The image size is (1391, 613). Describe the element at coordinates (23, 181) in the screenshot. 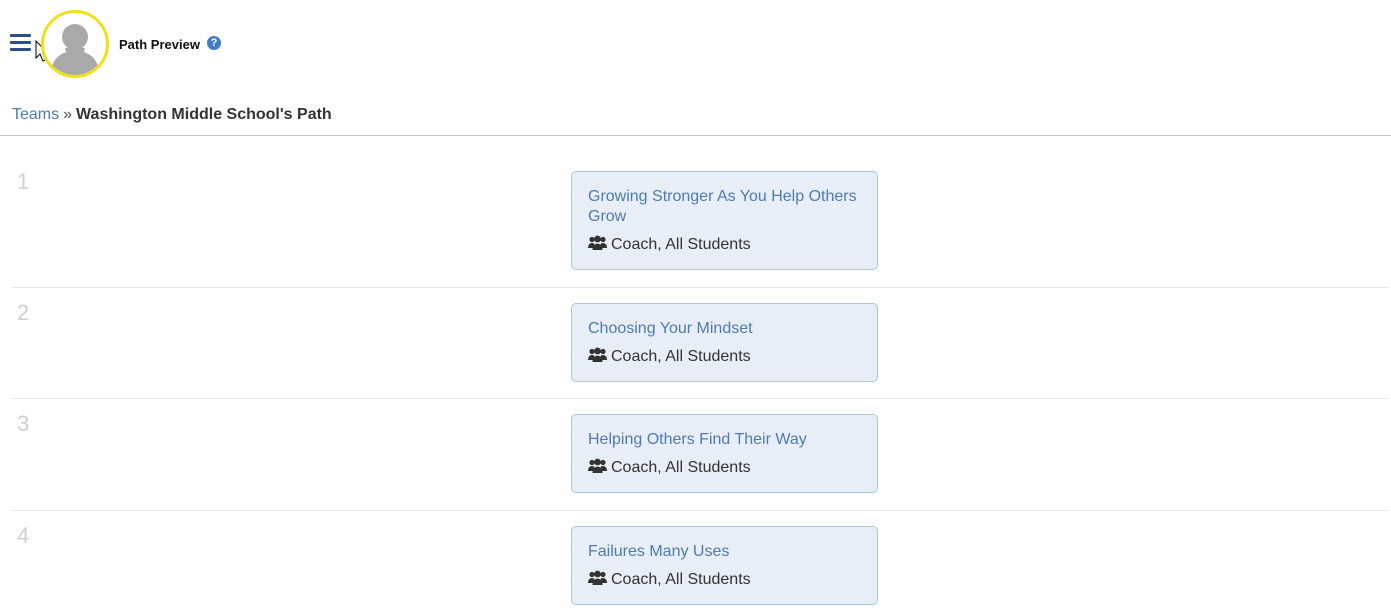

I see `step-number: 1` at that location.